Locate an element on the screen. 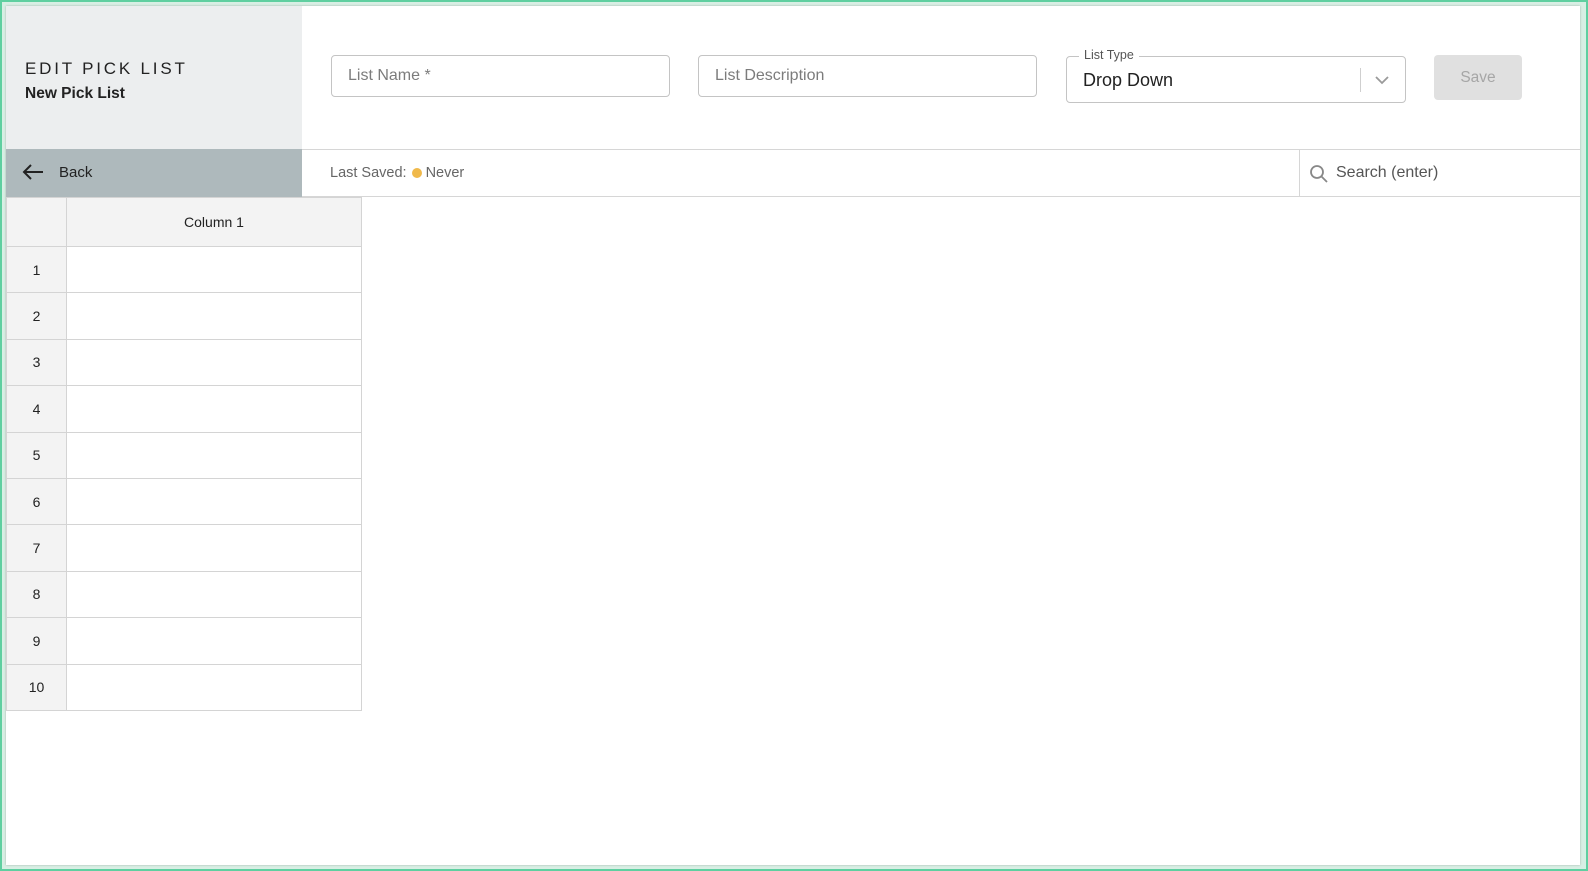 This screenshot has height=871, width=1588. last-saved-value: Never is located at coordinates (445, 173).